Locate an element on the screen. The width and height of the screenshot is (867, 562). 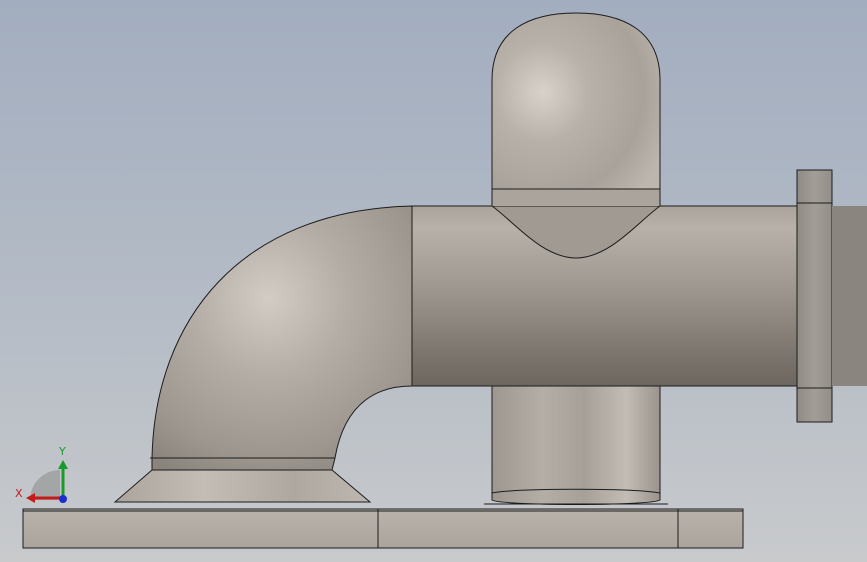
support-column is located at coordinates (576, 442).